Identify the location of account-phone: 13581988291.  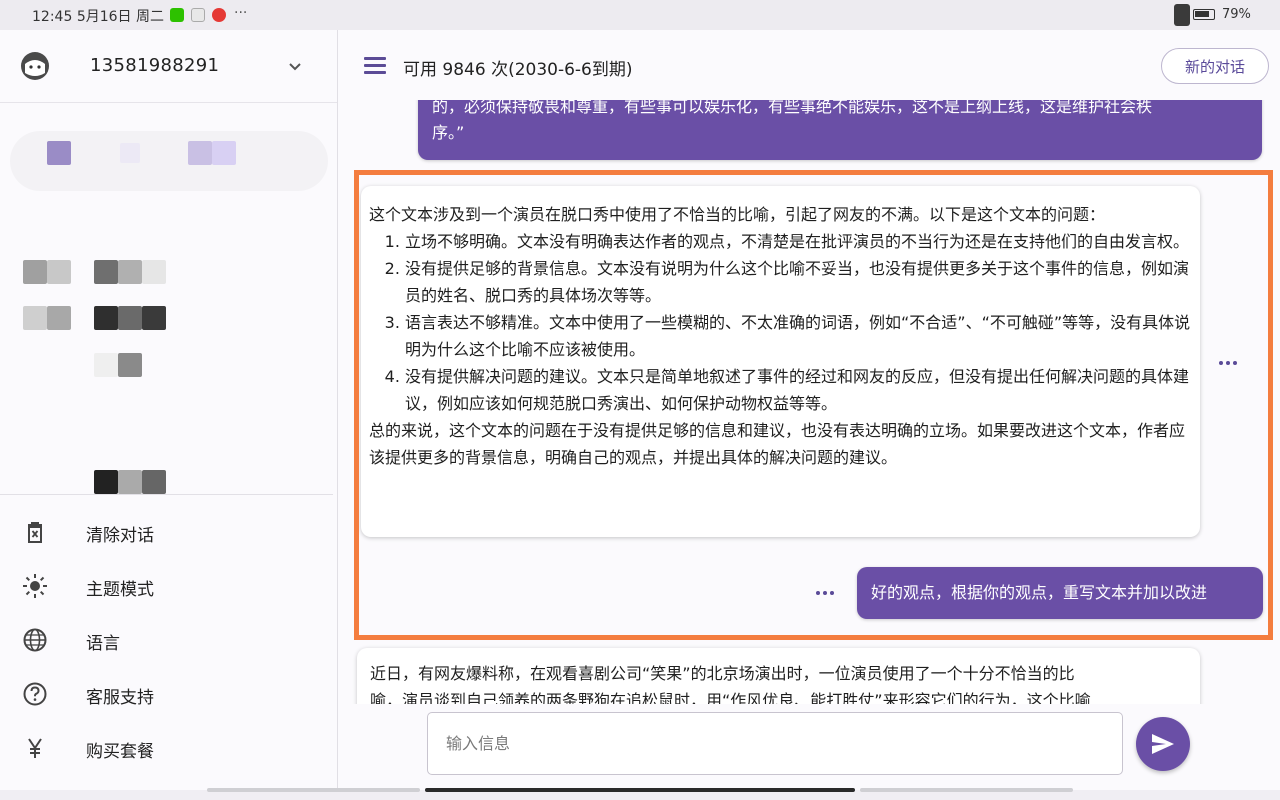
(155, 65).